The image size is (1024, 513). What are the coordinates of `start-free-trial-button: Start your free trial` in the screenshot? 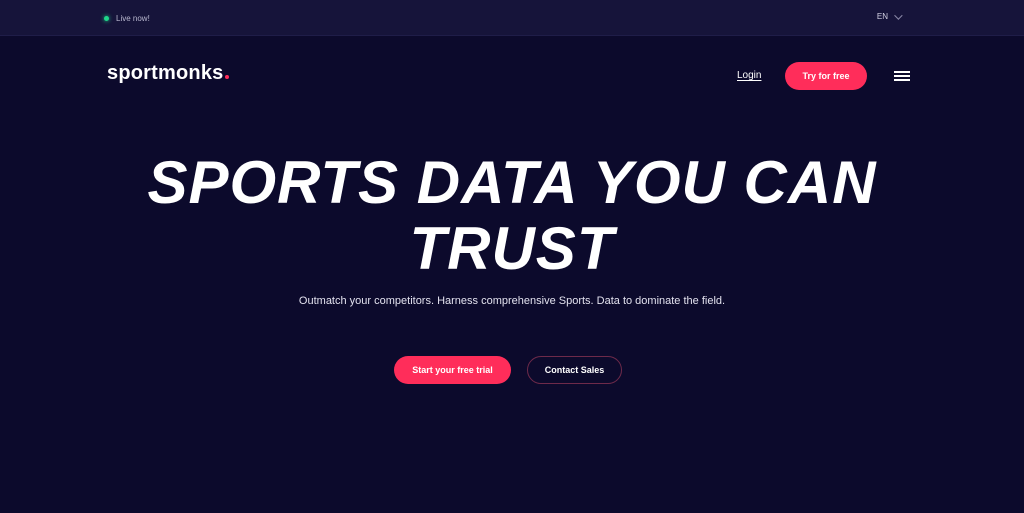 It's located at (452, 370).